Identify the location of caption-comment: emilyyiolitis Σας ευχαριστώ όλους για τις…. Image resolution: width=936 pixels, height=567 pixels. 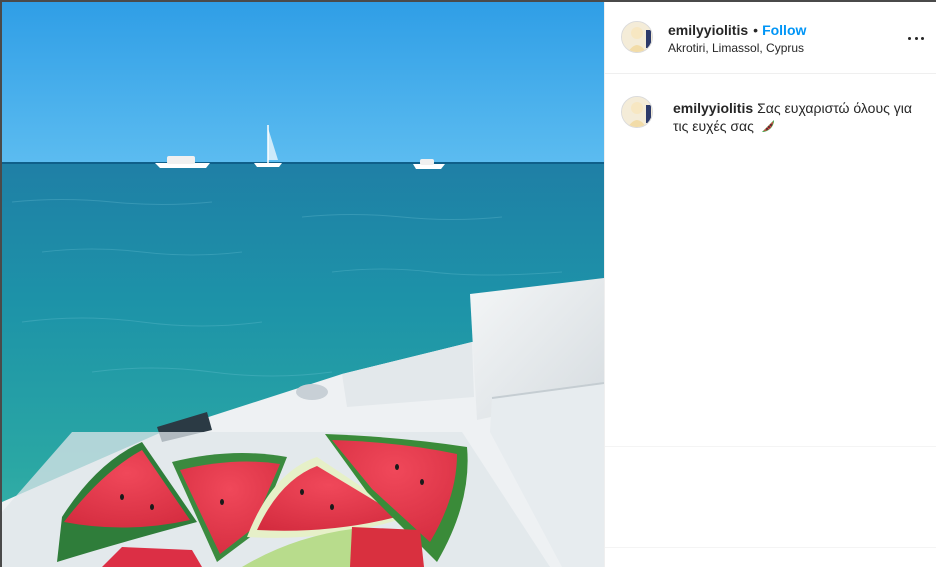
(770, 106).